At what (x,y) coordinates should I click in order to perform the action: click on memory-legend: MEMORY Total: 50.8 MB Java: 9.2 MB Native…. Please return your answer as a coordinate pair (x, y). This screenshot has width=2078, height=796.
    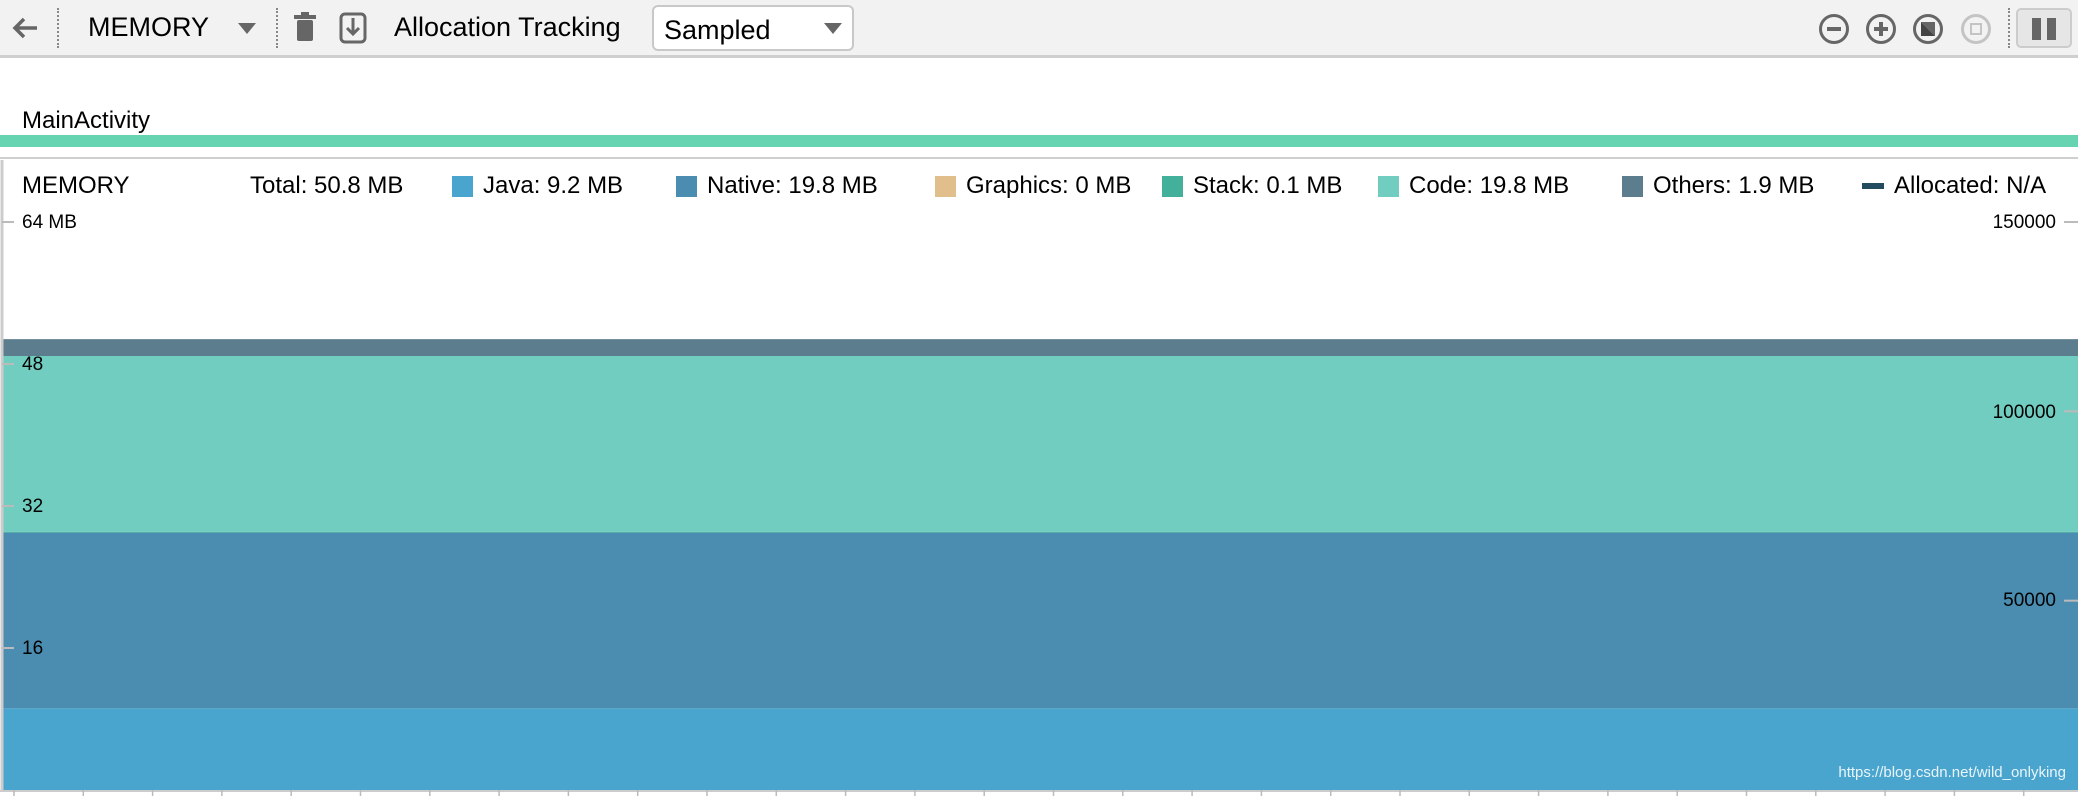
    Looking at the image, I should click on (1039, 187).